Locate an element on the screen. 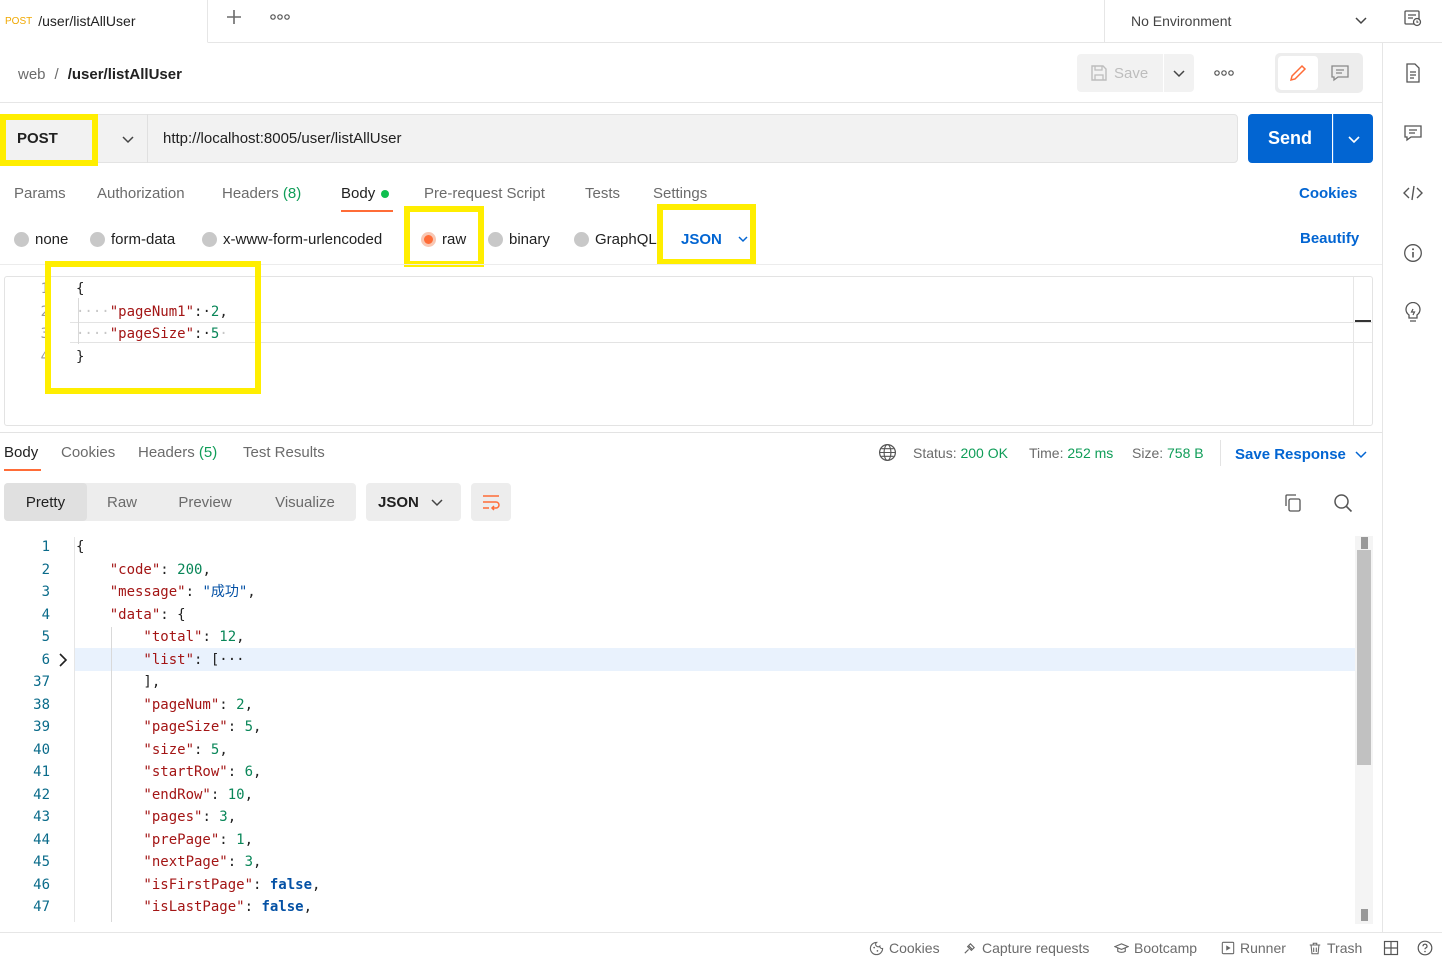 The height and width of the screenshot is (963, 1442). globe-icon is located at coordinates (887, 452).